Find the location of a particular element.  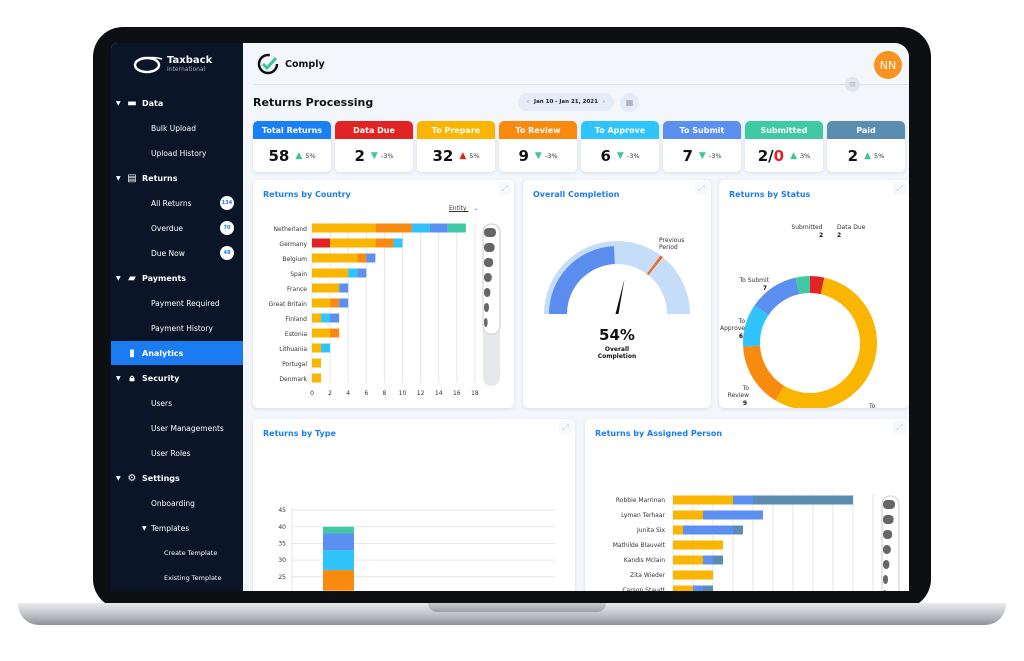

donut-slice-review is located at coordinates (764, 373).